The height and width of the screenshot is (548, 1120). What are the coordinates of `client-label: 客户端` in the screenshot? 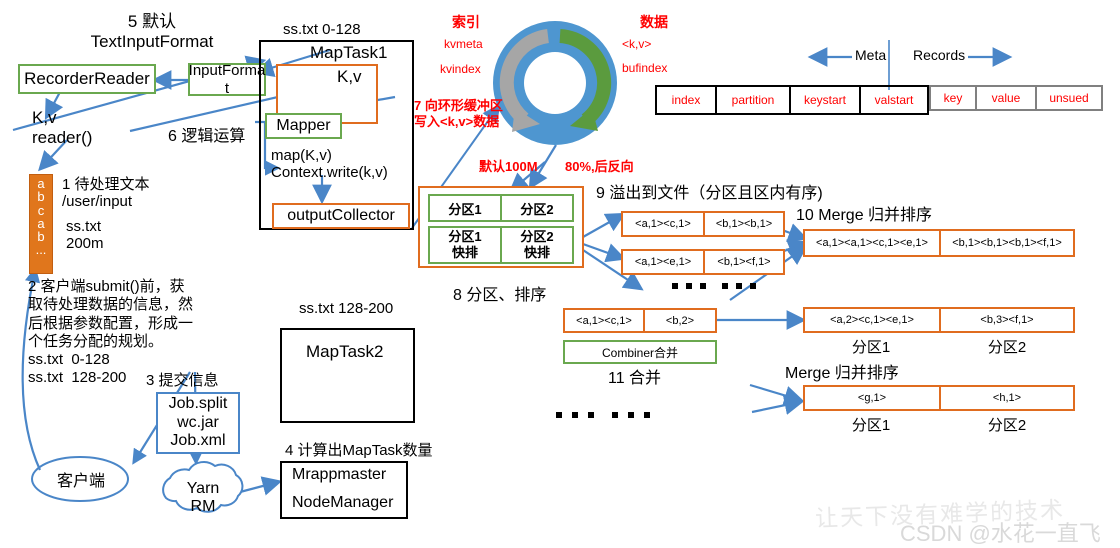 It's located at (80, 481).